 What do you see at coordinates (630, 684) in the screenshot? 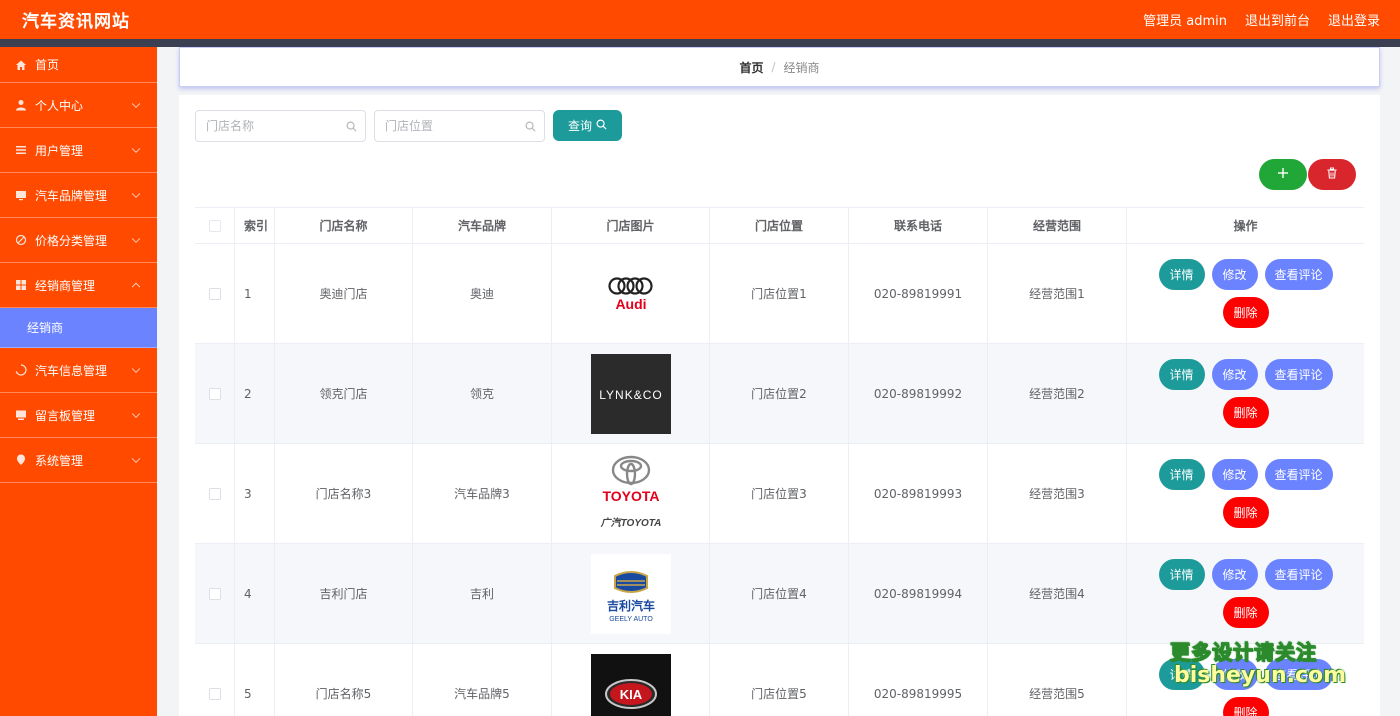
I see `kia-logo: KIA` at bounding box center [630, 684].